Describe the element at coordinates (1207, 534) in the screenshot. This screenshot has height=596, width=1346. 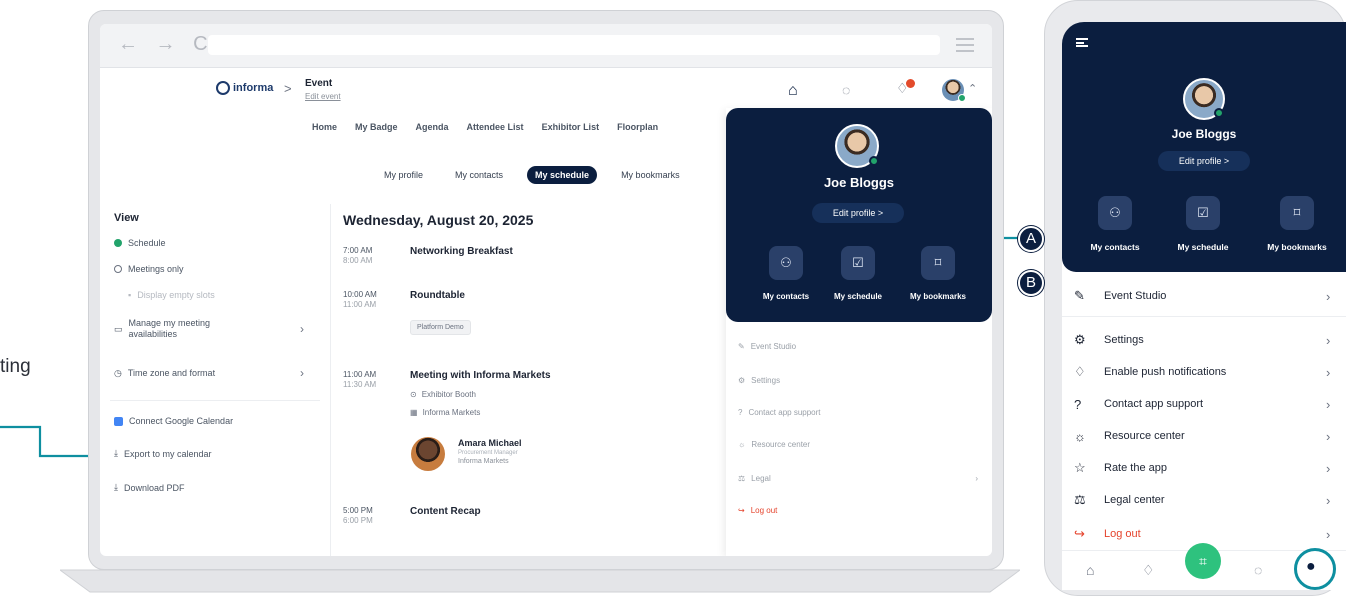
I see `phone-menu-log-out: ↪ Log out ›` at that location.